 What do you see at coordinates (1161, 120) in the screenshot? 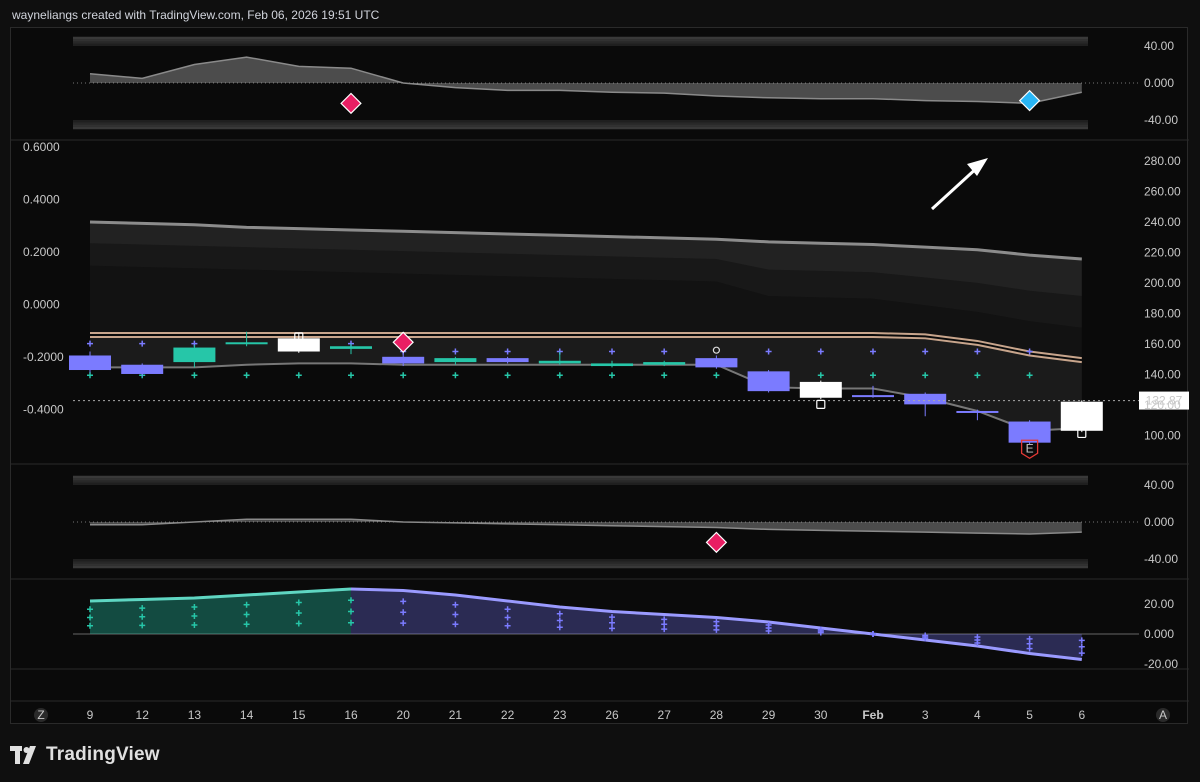
I see `osc0-tick-2: -40.00` at bounding box center [1161, 120].